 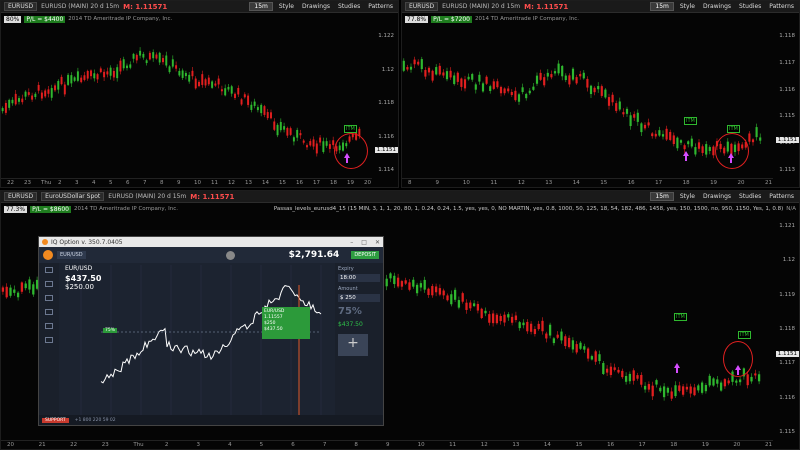 I want to click on payout-percent: 75%, so click(x=350, y=311).